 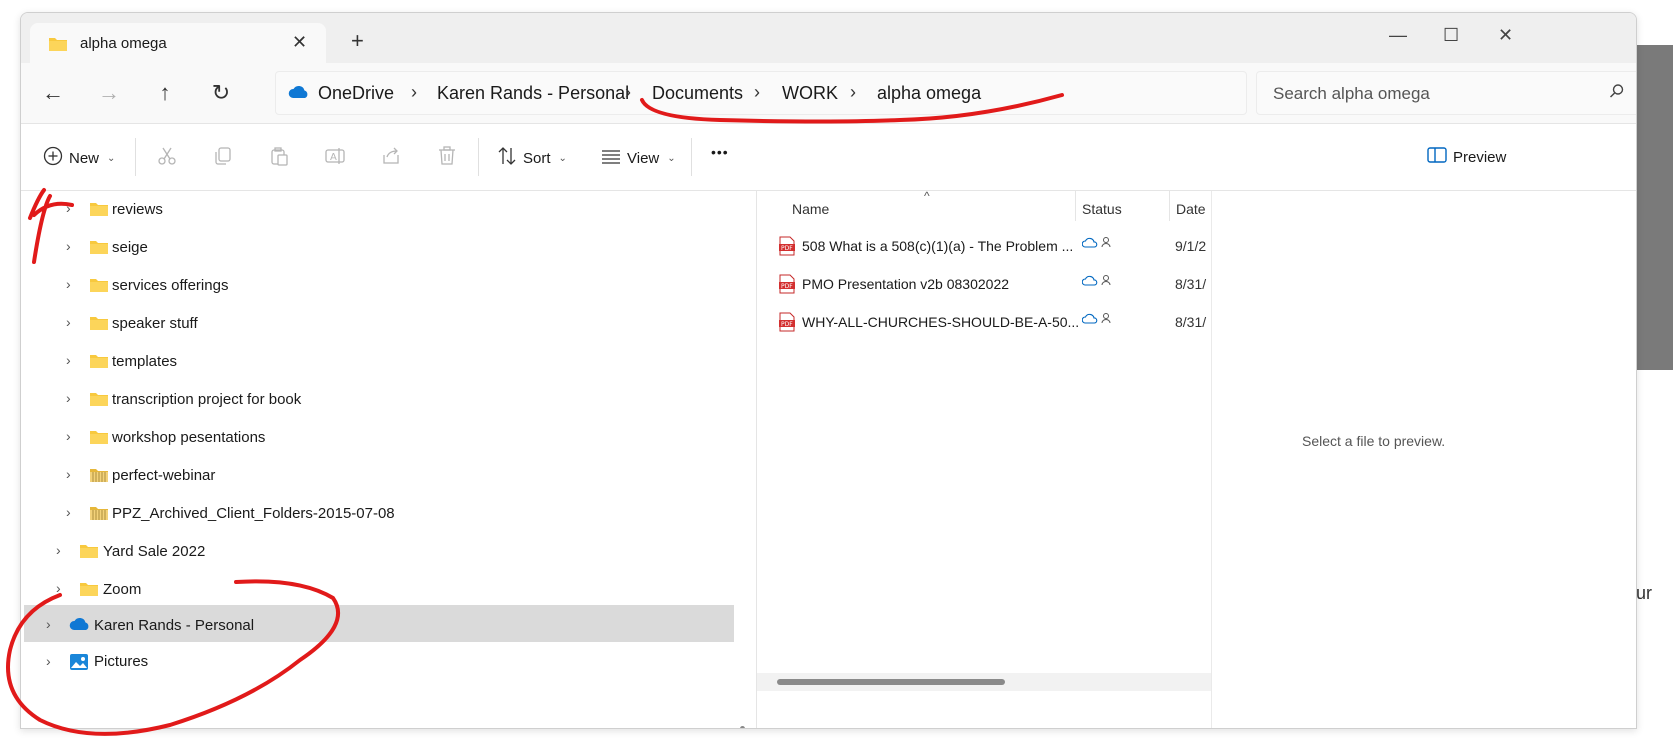 What do you see at coordinates (533, 93) in the screenshot?
I see `breadcrumb-karen-rands-personal: Karen Rands - Personal` at bounding box center [533, 93].